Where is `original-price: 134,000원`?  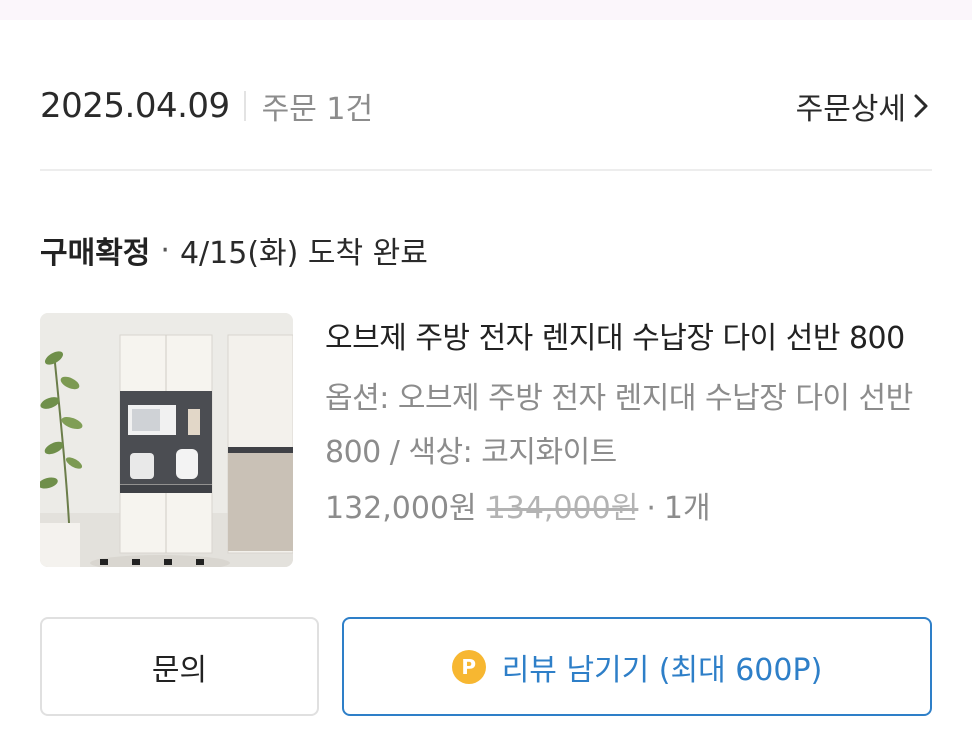 original-price: 134,000원 is located at coordinates (562, 508).